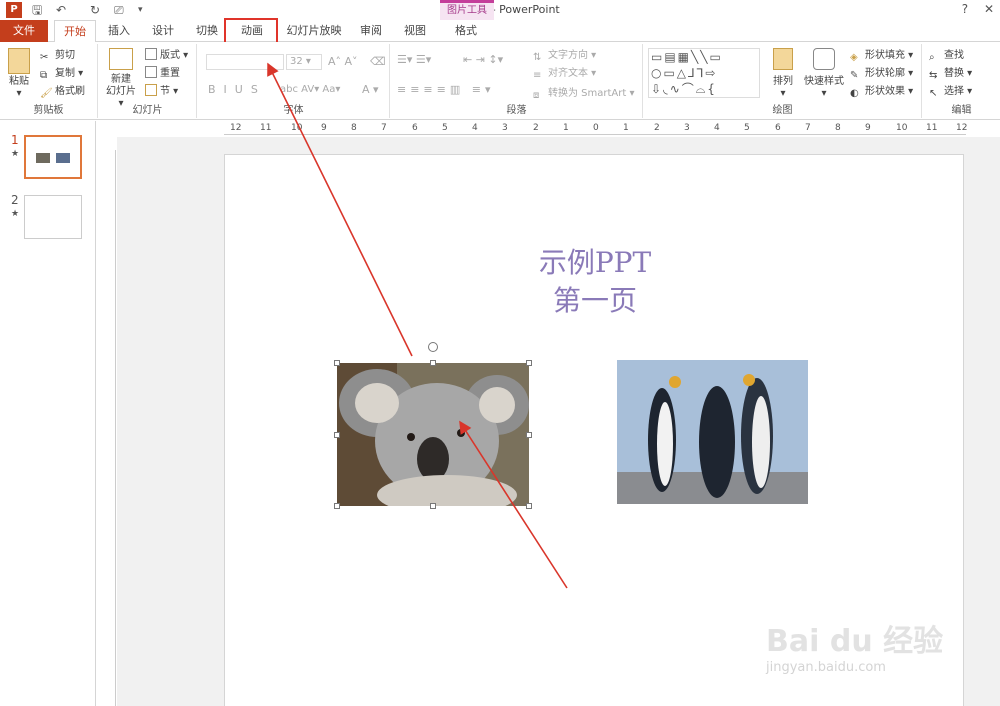 This screenshot has width=1000, height=706. Describe the element at coordinates (855, 641) in the screenshot. I see `watermark-main: Bai du 经验` at that location.